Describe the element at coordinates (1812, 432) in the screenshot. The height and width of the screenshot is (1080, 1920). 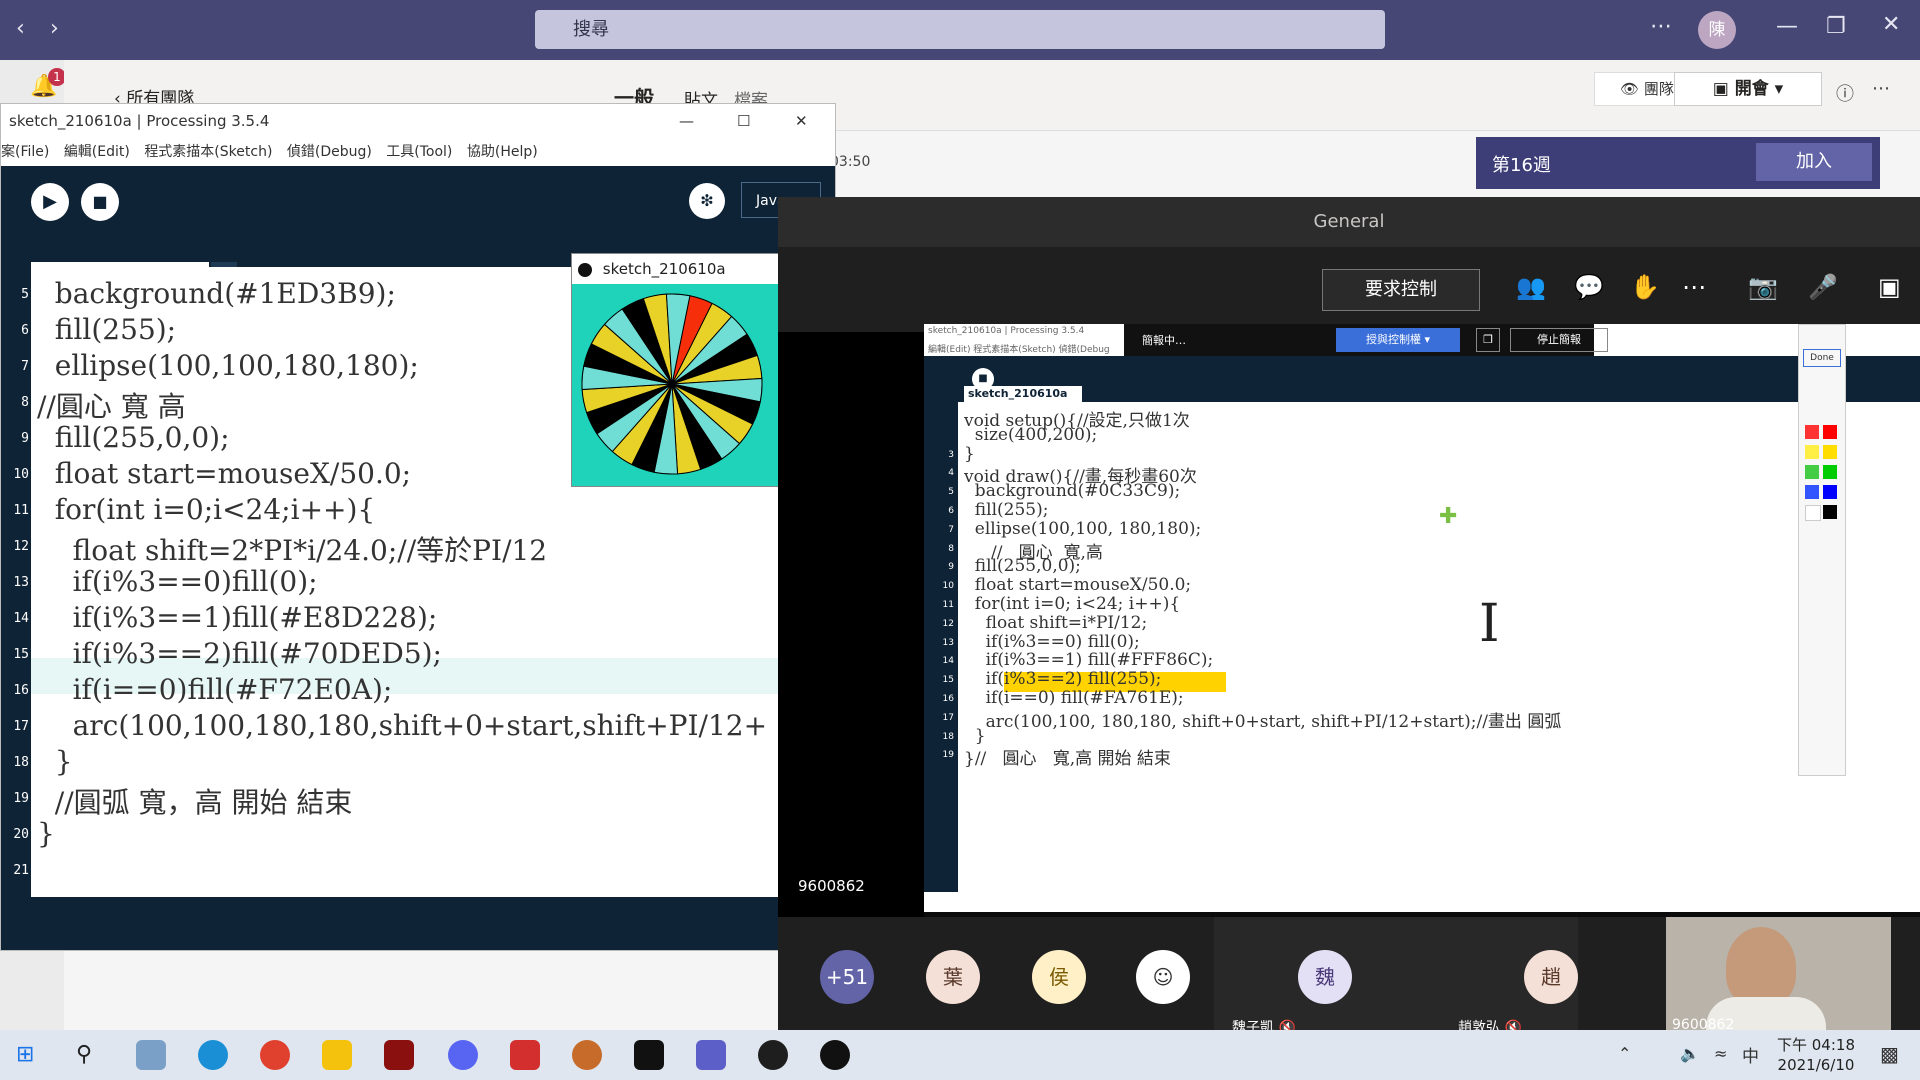
I see `red-swatch` at that location.